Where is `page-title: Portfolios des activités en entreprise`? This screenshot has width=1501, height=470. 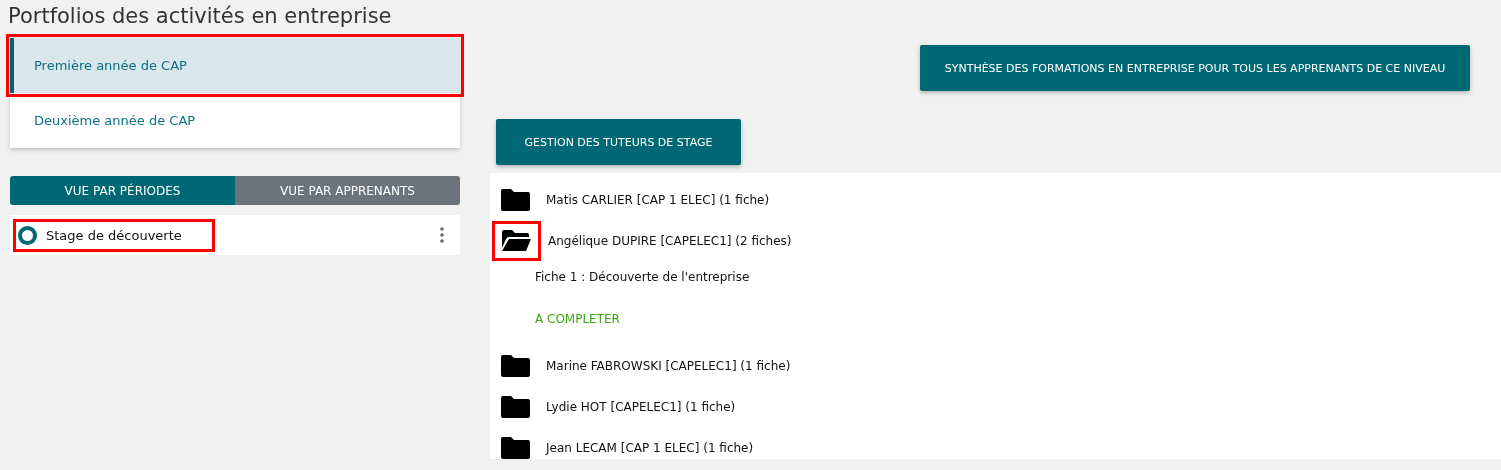
page-title: Portfolios des activités en entreprise is located at coordinates (200, 16).